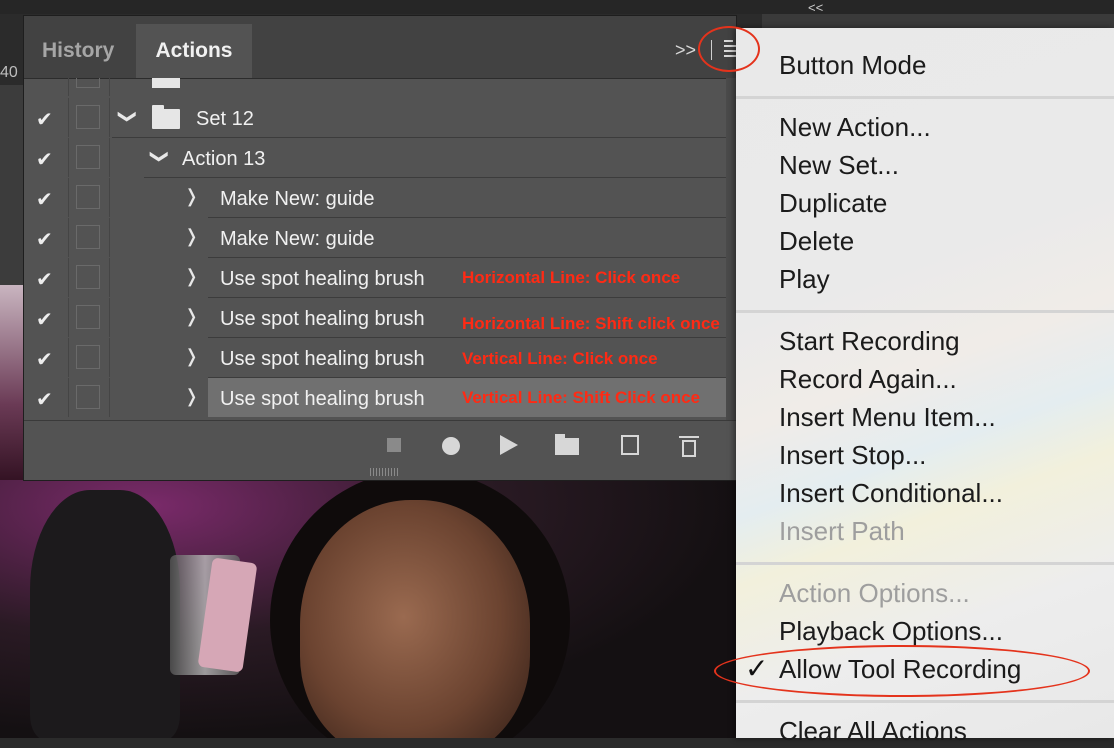  Describe the element at coordinates (385, 472) in the screenshot. I see `panel-resize-grip` at that location.